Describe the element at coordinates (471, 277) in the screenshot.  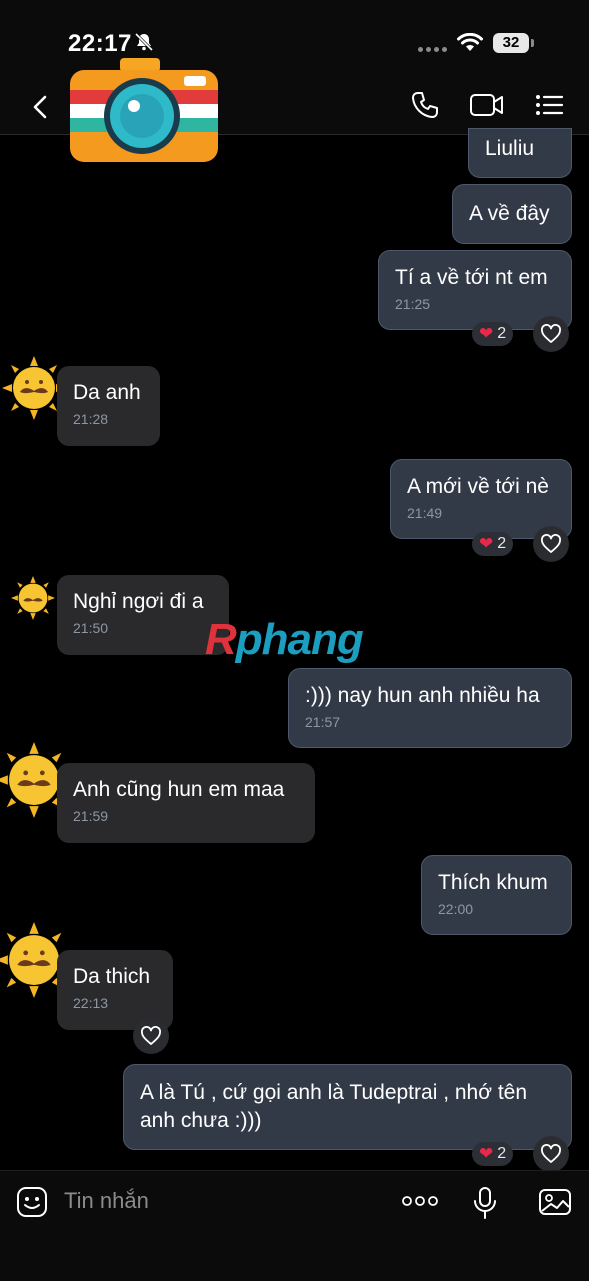
I see `message-text: Tí a về tới nt em` at that location.